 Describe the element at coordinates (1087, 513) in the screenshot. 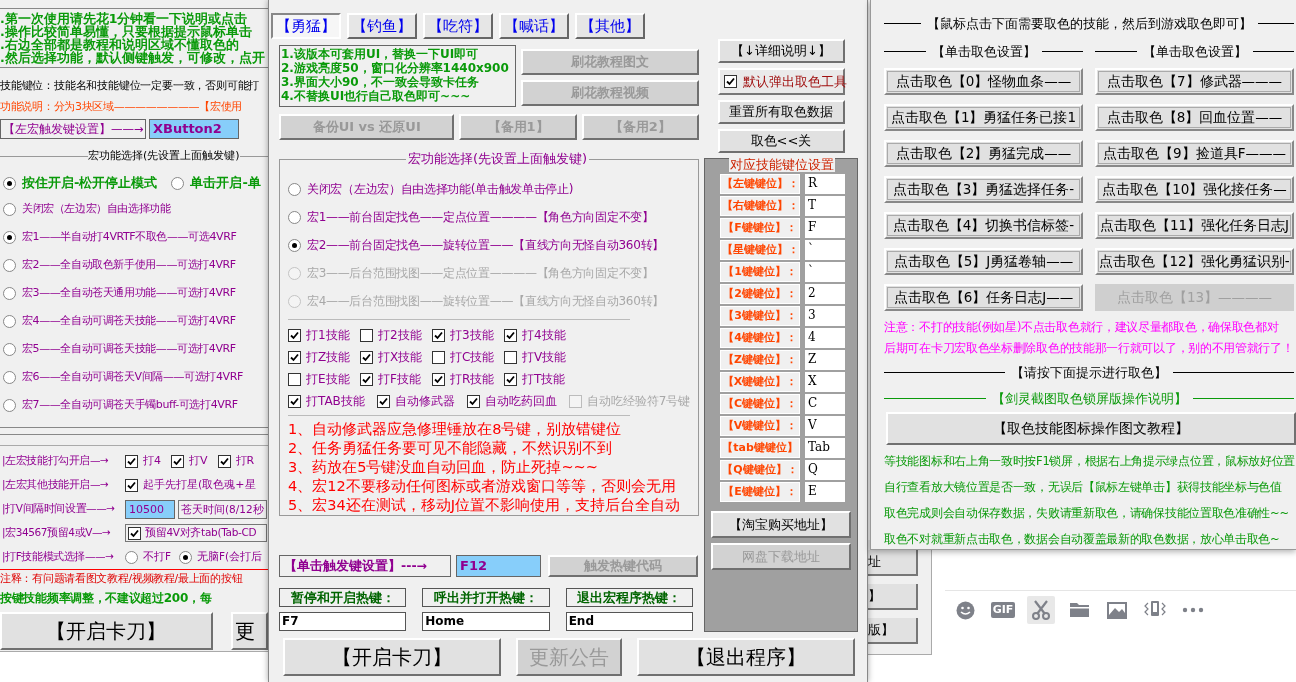

I see `step-line: 取色完成则会自动保存数据，失败请重新取色，请确保技能位置取色准确性~~` at that location.